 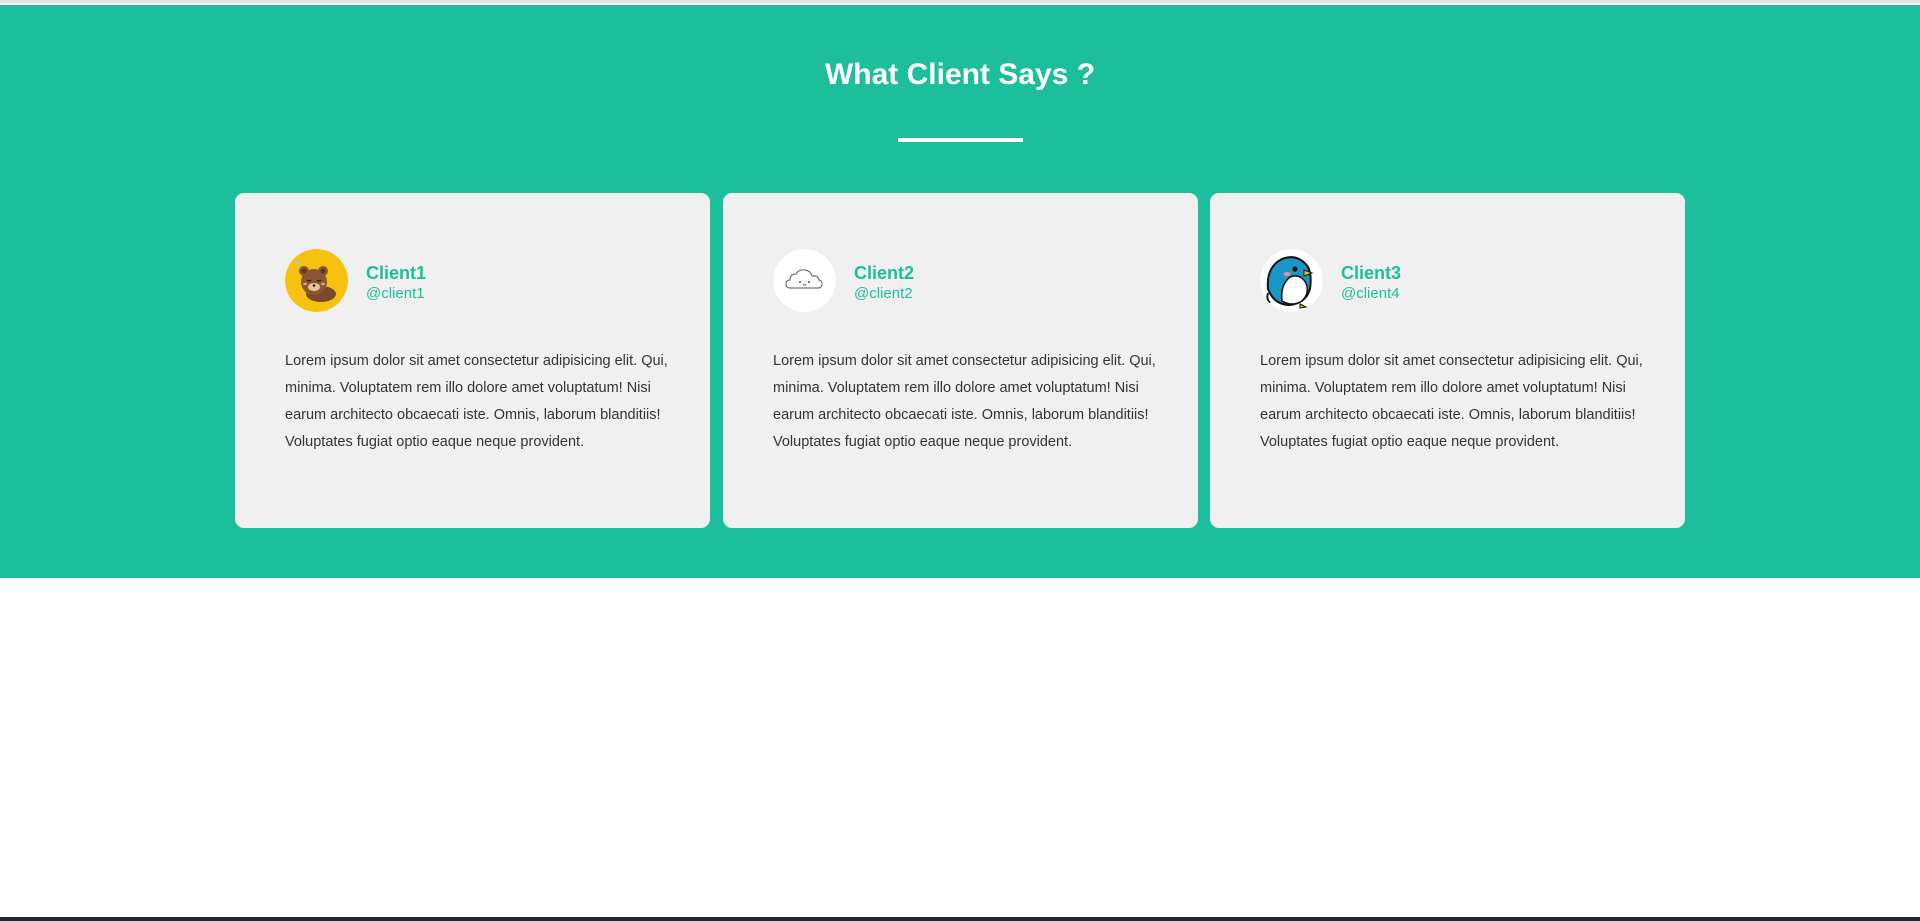 What do you see at coordinates (396, 273) in the screenshot?
I see `client-name: Client1` at bounding box center [396, 273].